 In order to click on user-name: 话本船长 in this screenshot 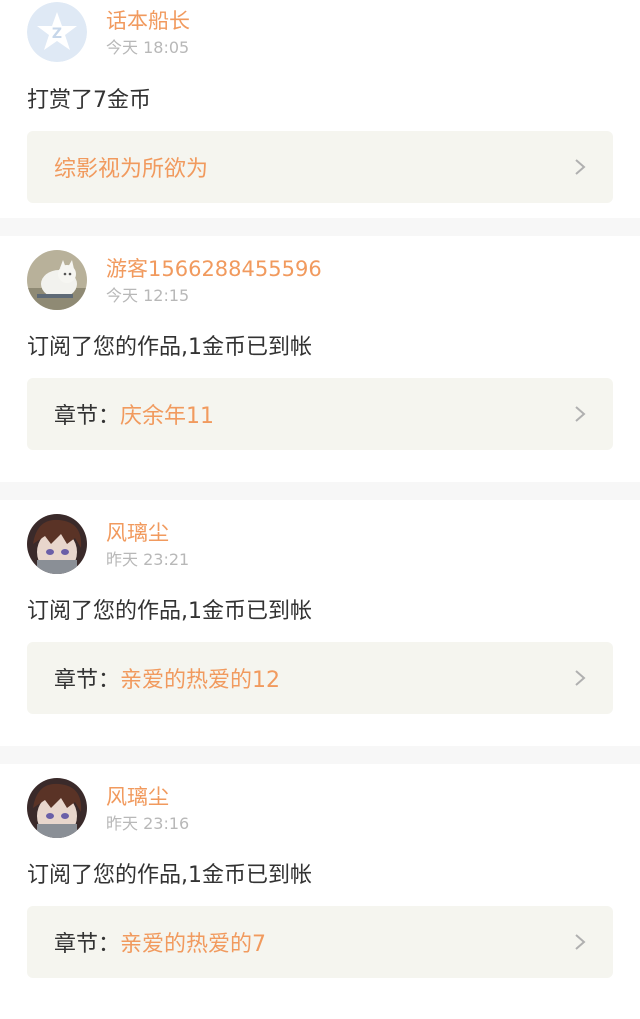, I will do `click(148, 21)`.